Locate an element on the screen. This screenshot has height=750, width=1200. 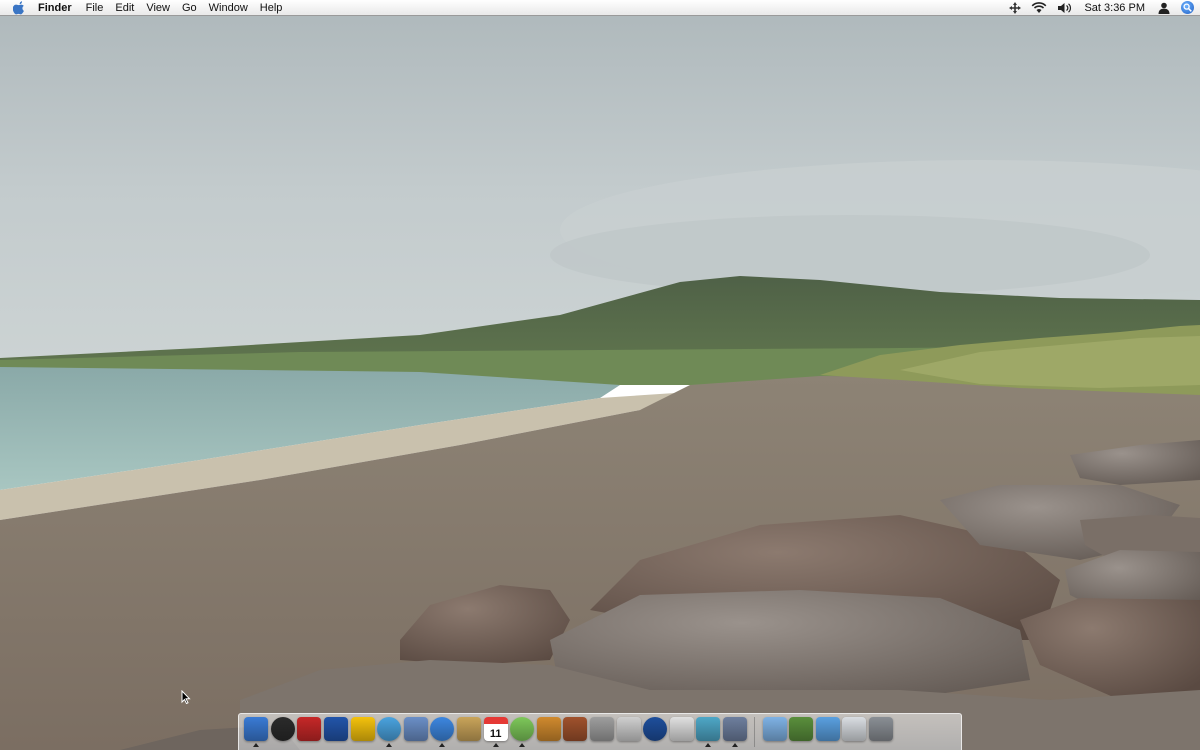
console-tile is located at coordinates (362, 729).